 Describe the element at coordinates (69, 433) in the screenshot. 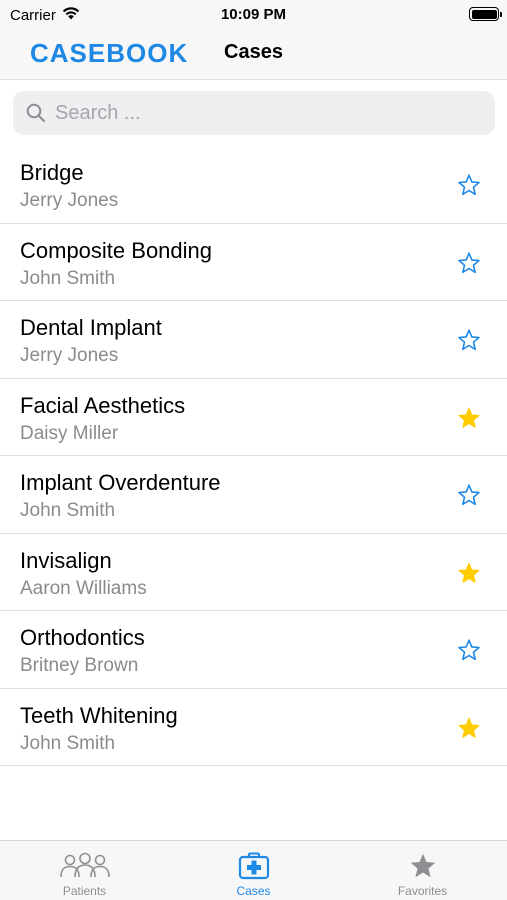

I see `case-patient-name: Daisy Miller` at that location.